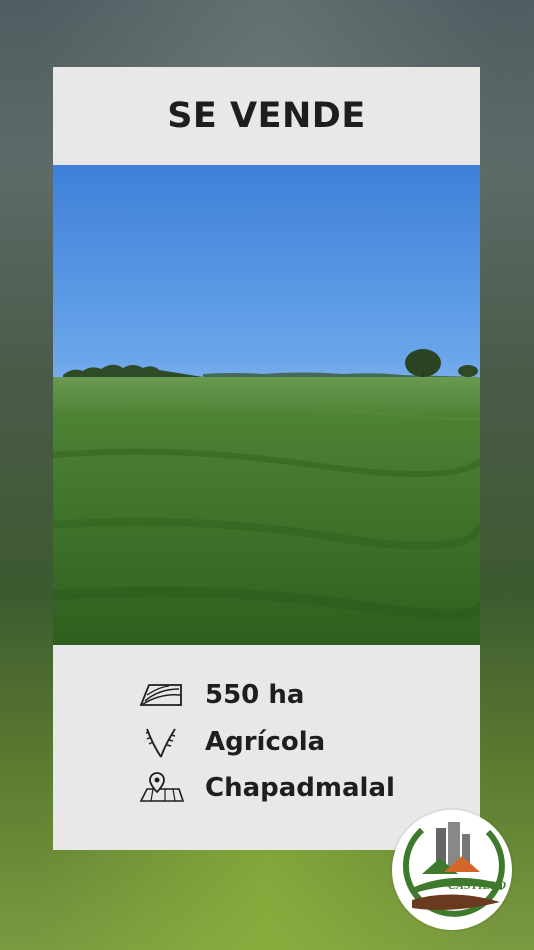  What do you see at coordinates (161, 695) in the screenshot?
I see `land-area-icon` at bounding box center [161, 695].